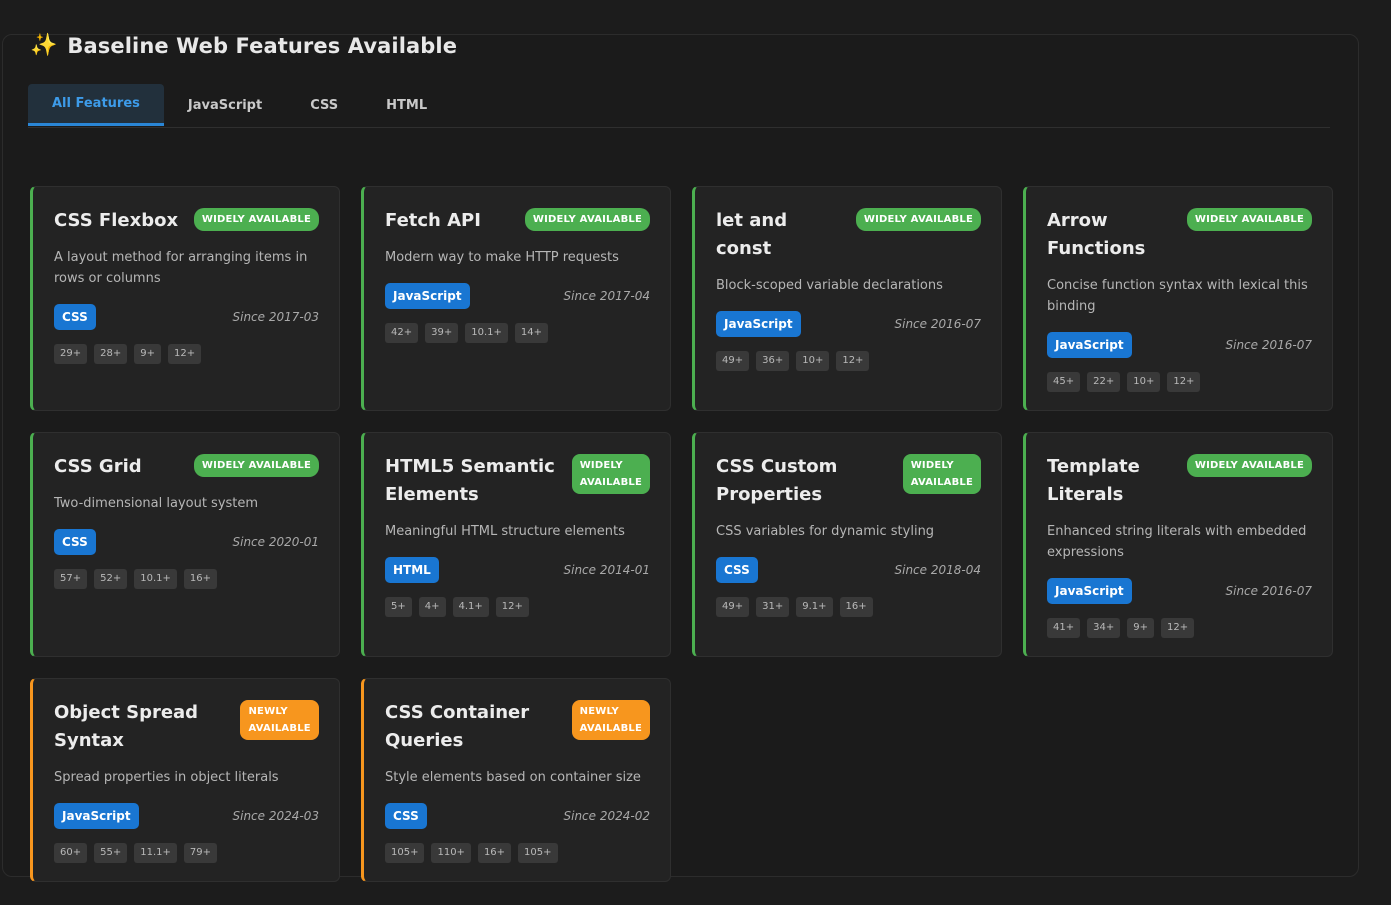 This screenshot has height=905, width=1391. I want to click on browser-versions: 60+ 55+ 11.1+ 79+, so click(186, 853).